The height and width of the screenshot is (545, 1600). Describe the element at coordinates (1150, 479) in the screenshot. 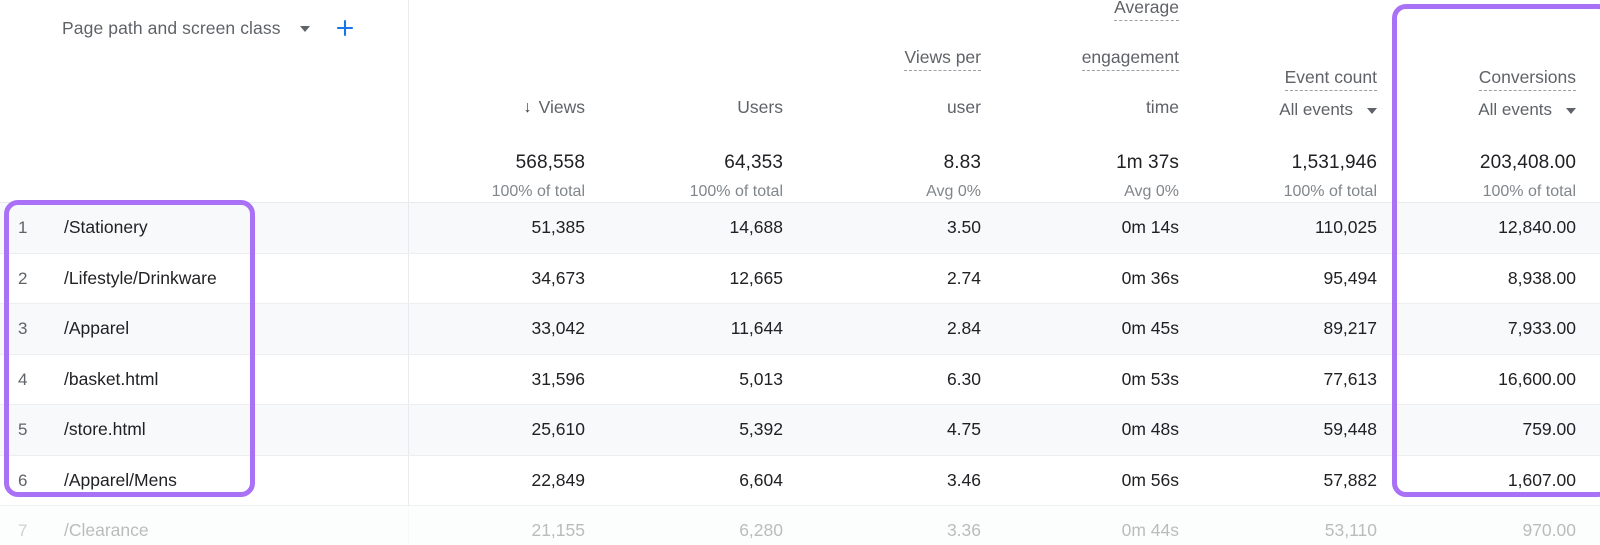

I see `row-avg-engagement-time-value: 0m 56s` at that location.